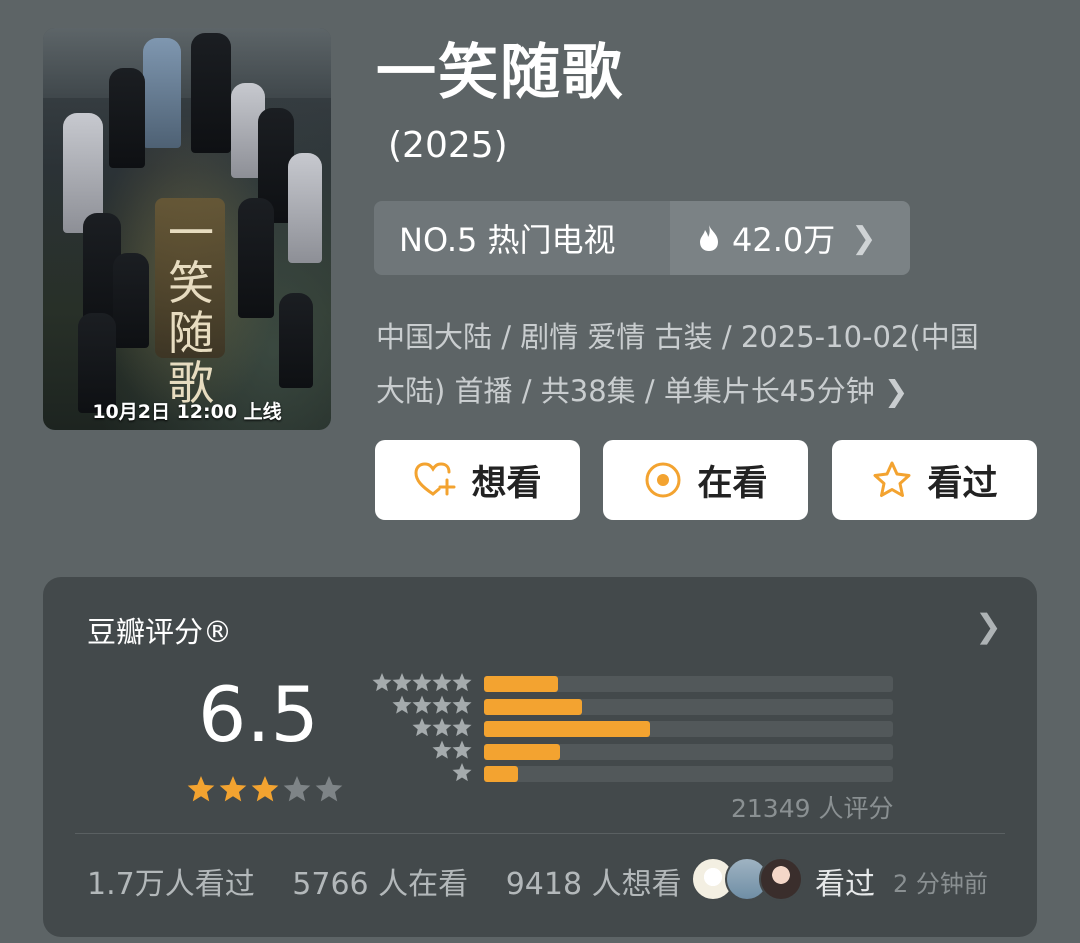 Image resolution: width=1080 pixels, height=943 pixels. I want to click on rating-count: 21349 人评分, so click(812, 808).